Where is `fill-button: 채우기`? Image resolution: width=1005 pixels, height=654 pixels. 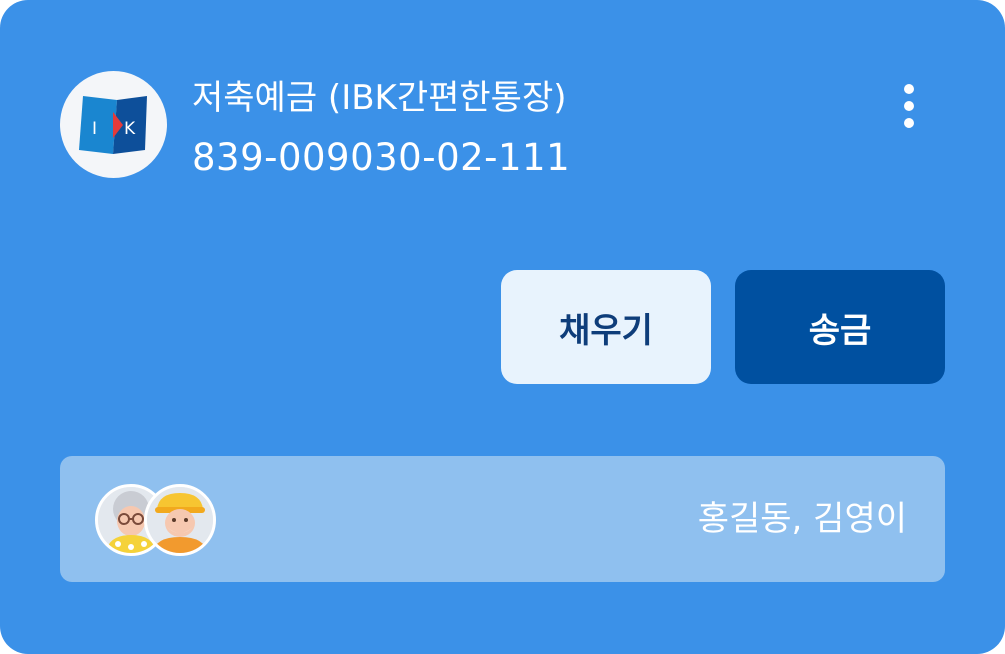 fill-button: 채우기 is located at coordinates (606, 327).